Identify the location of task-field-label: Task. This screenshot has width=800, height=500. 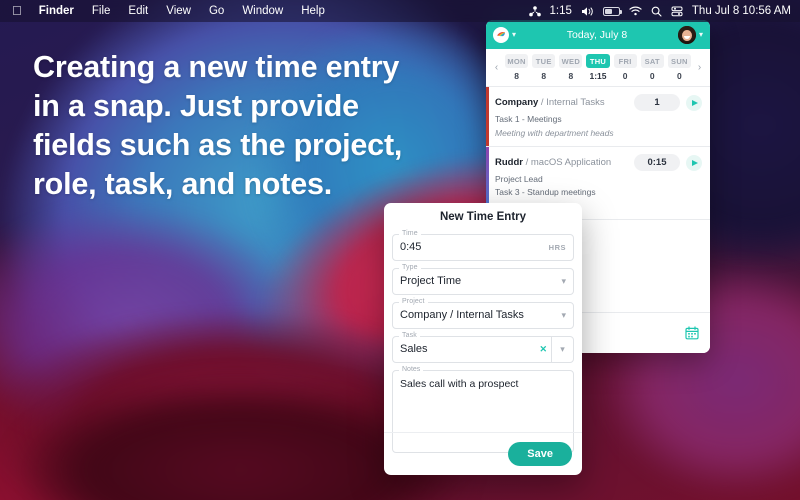
(409, 335).